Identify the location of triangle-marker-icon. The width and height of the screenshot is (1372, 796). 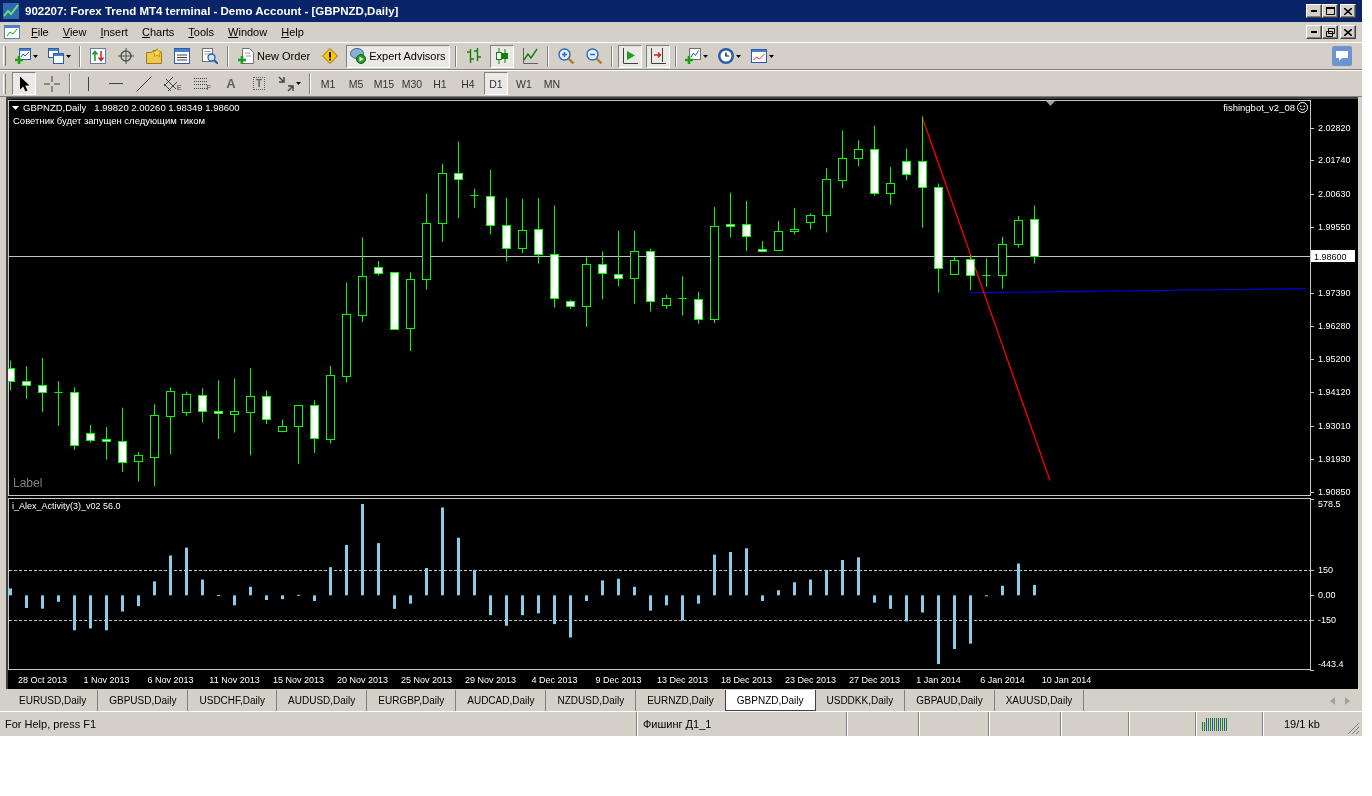
(1050, 103).